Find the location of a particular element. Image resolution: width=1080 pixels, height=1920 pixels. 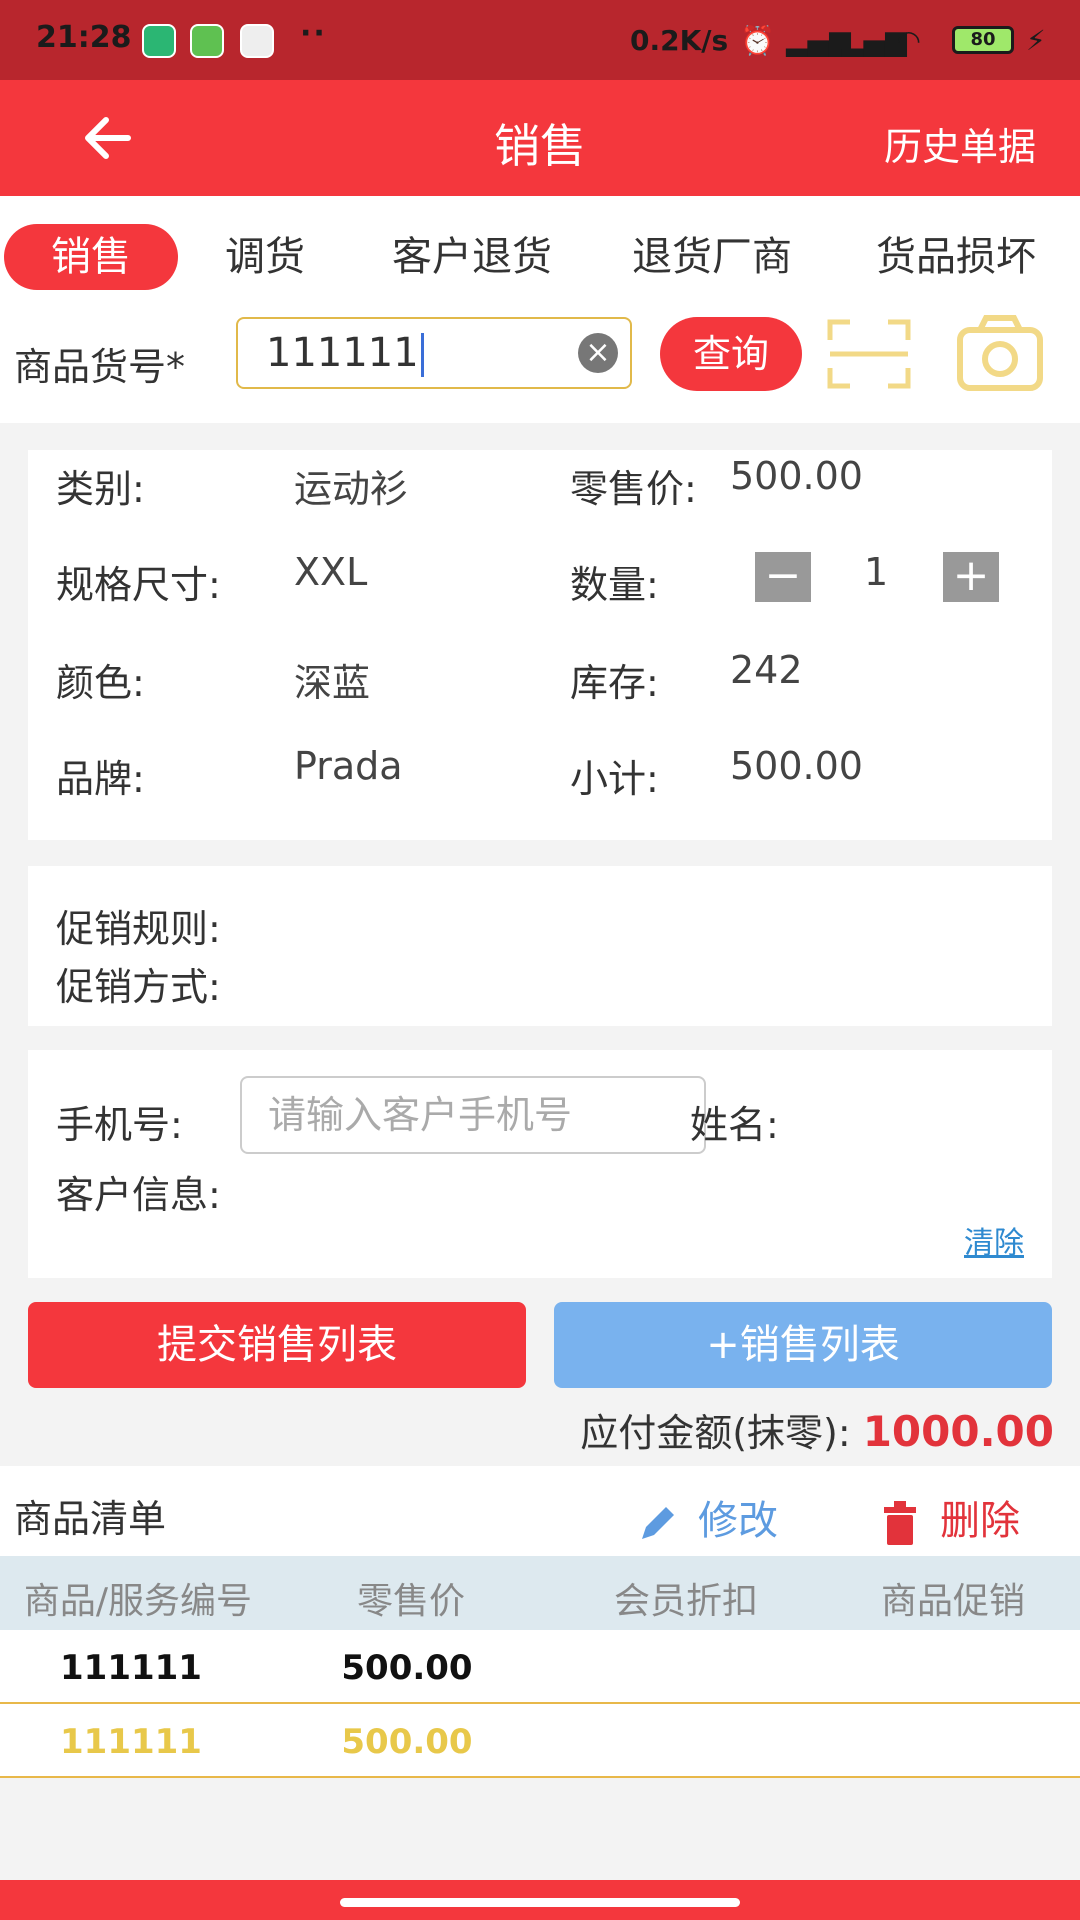

customer-card: 手机号: 请输入客户手机号 姓名: 客户信息: 清除 is located at coordinates (540, 1164).